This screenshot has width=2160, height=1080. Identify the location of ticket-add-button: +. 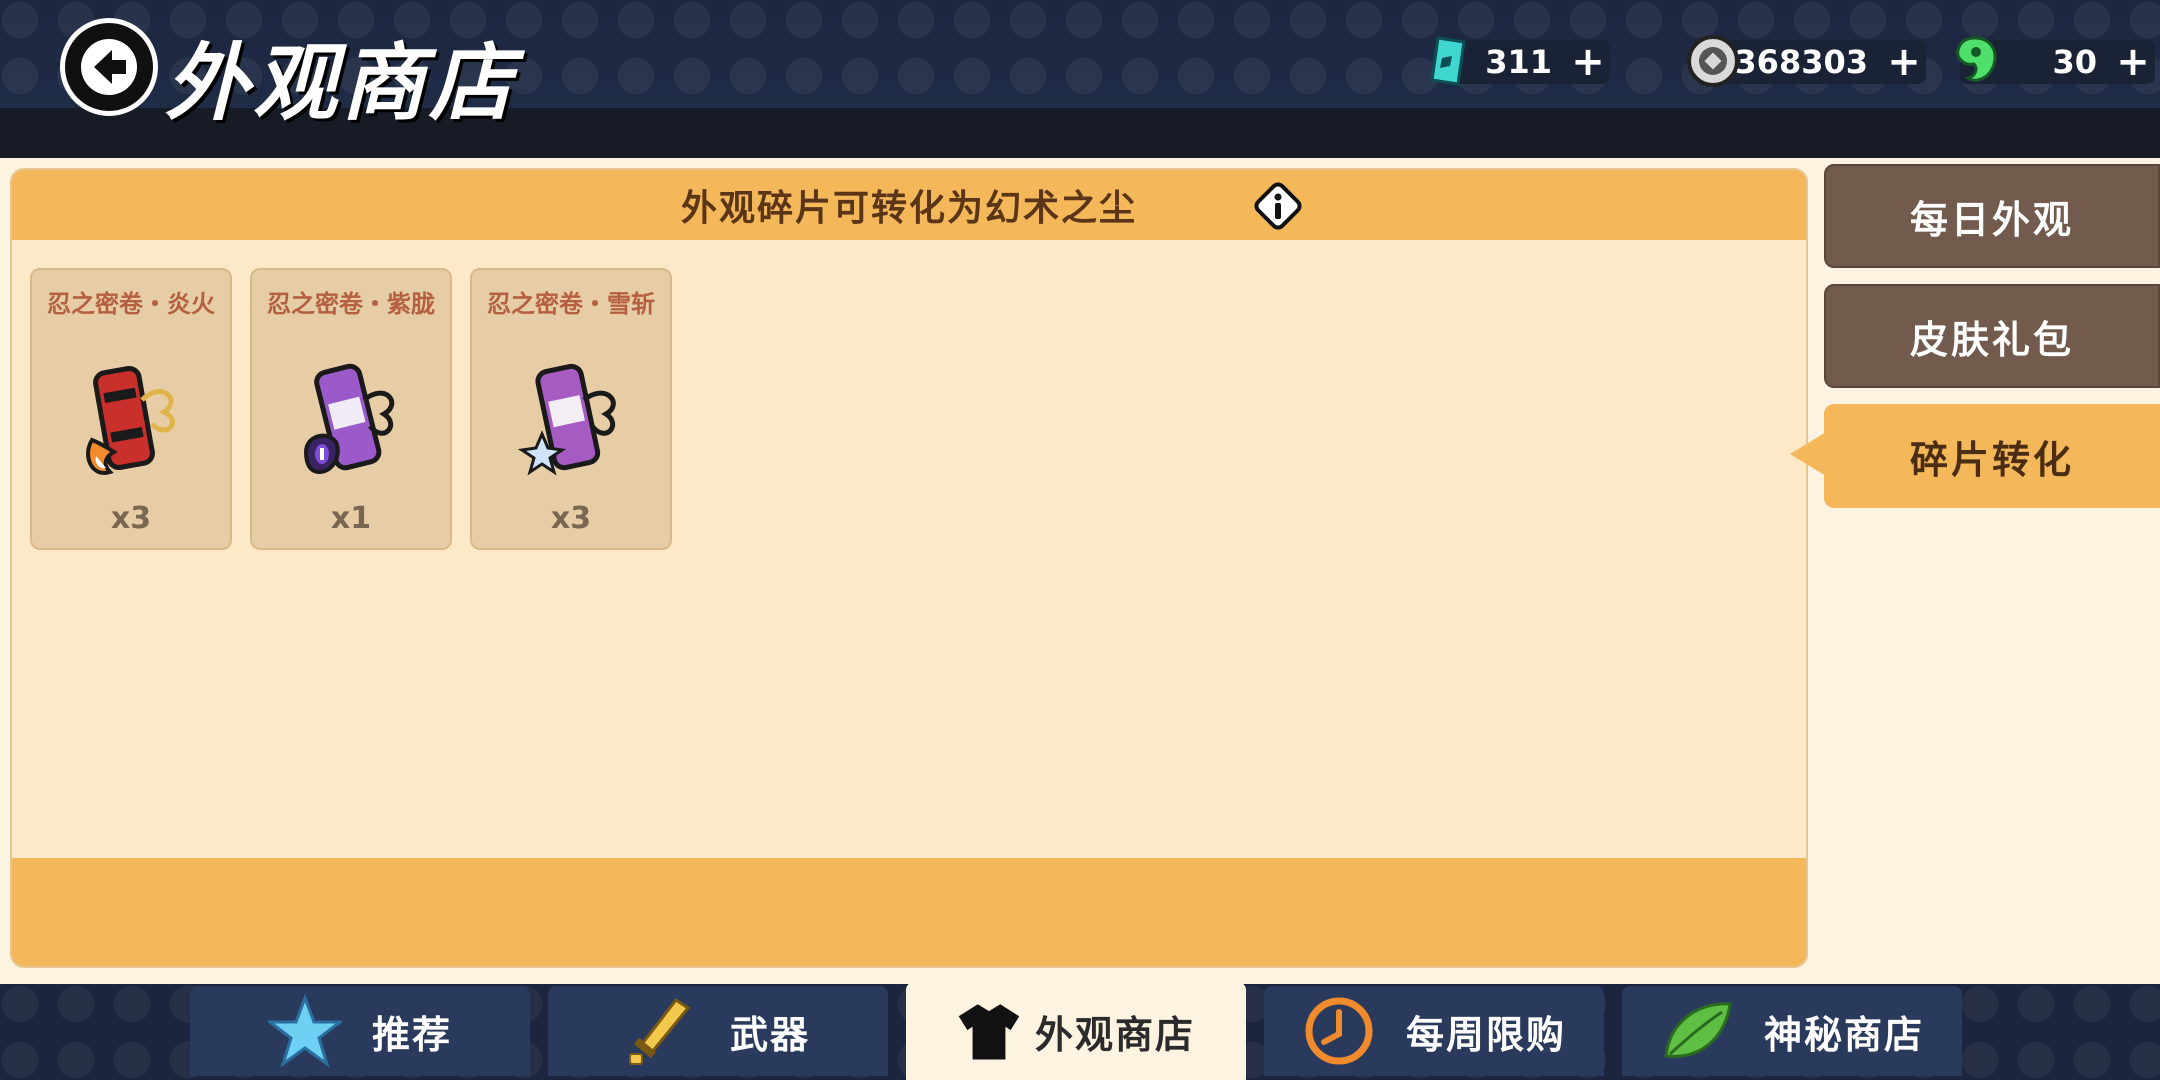
(1588, 62).